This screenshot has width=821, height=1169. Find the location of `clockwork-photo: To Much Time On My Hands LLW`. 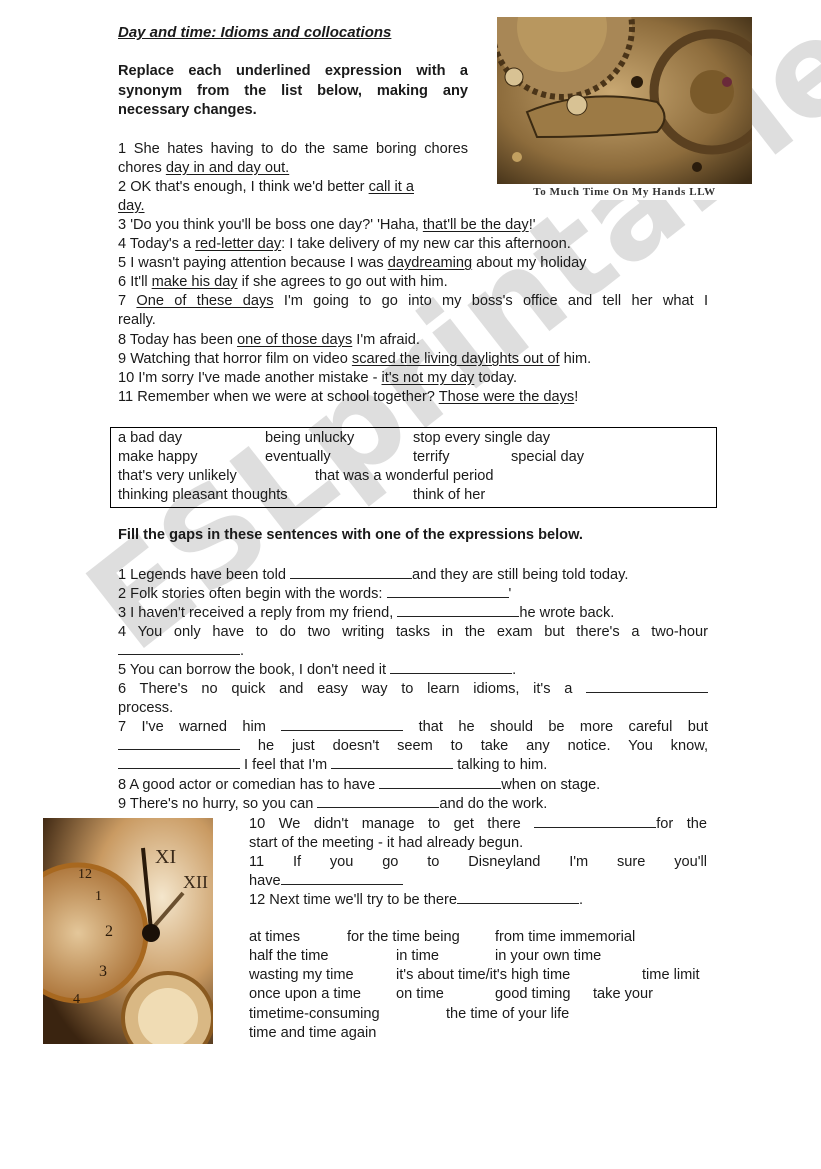

clockwork-photo: To Much Time On My Hands LLW is located at coordinates (632, 100).